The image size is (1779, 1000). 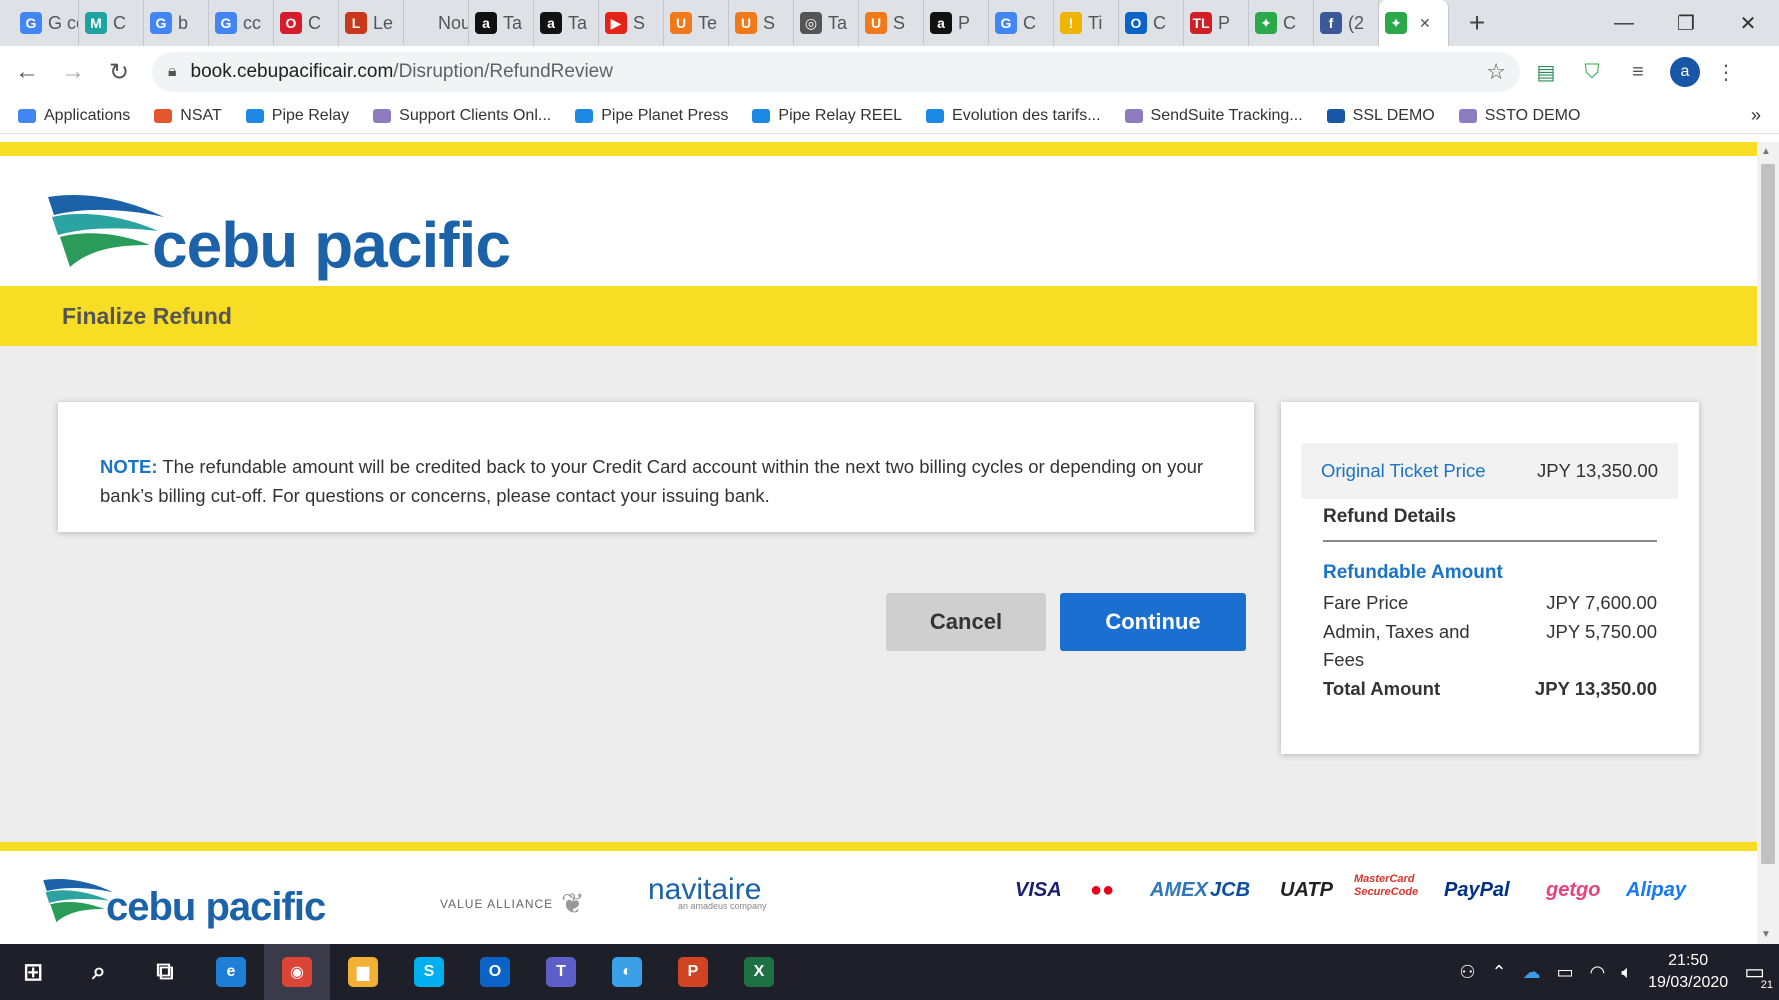 I want to click on start-icon: ⊞, so click(x=33, y=972).